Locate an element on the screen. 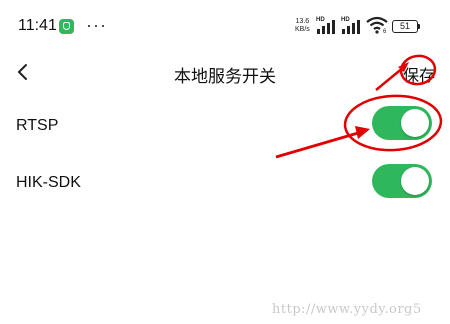 This screenshot has width=450, height=324. setting-label-rtsp: RTSP is located at coordinates (37, 125).